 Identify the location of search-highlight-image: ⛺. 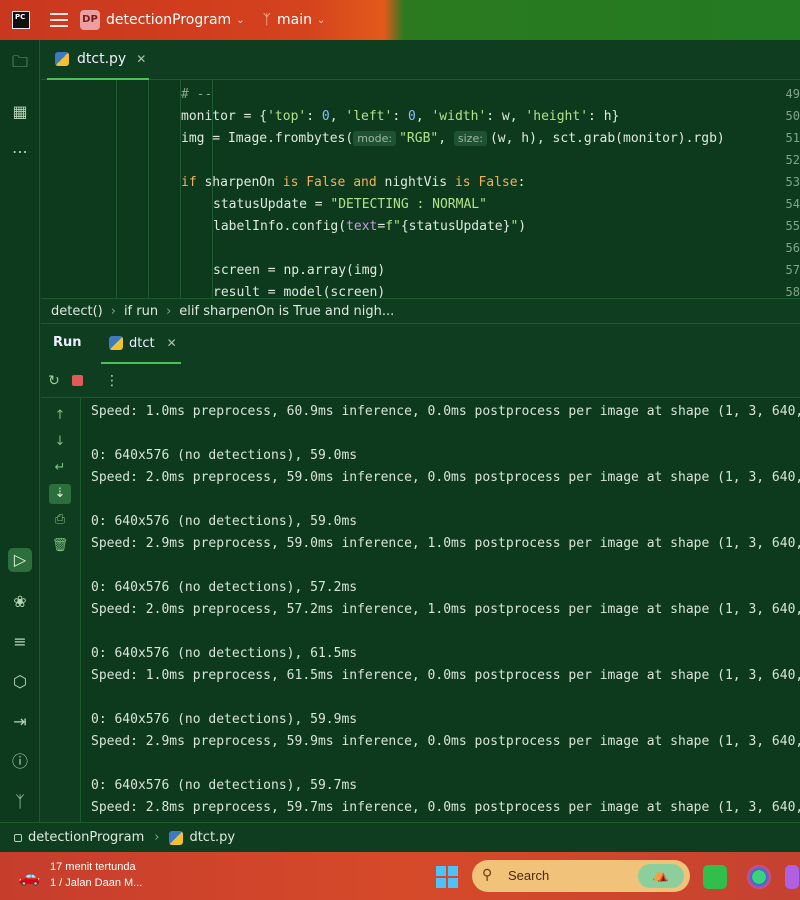
(661, 876).